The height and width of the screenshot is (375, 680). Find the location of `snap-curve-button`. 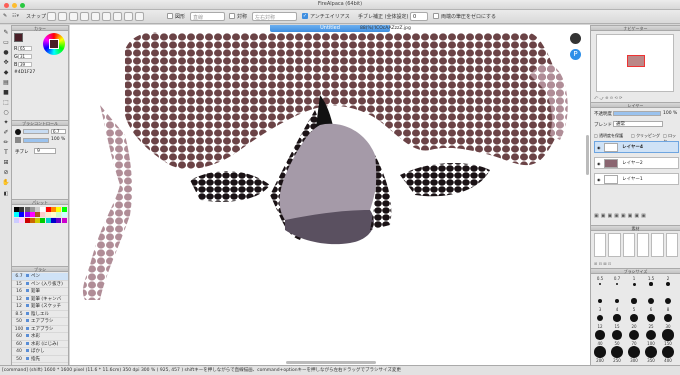

snap-curve-button is located at coordinates (117, 16).